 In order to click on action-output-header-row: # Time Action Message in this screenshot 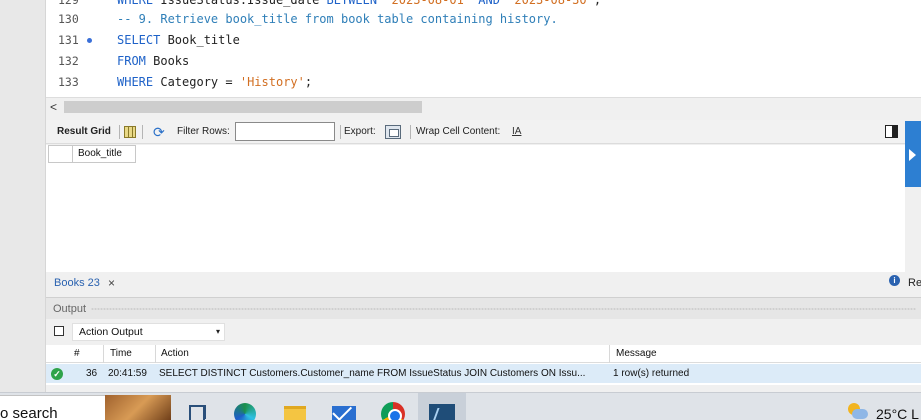, I will do `click(483, 354)`.